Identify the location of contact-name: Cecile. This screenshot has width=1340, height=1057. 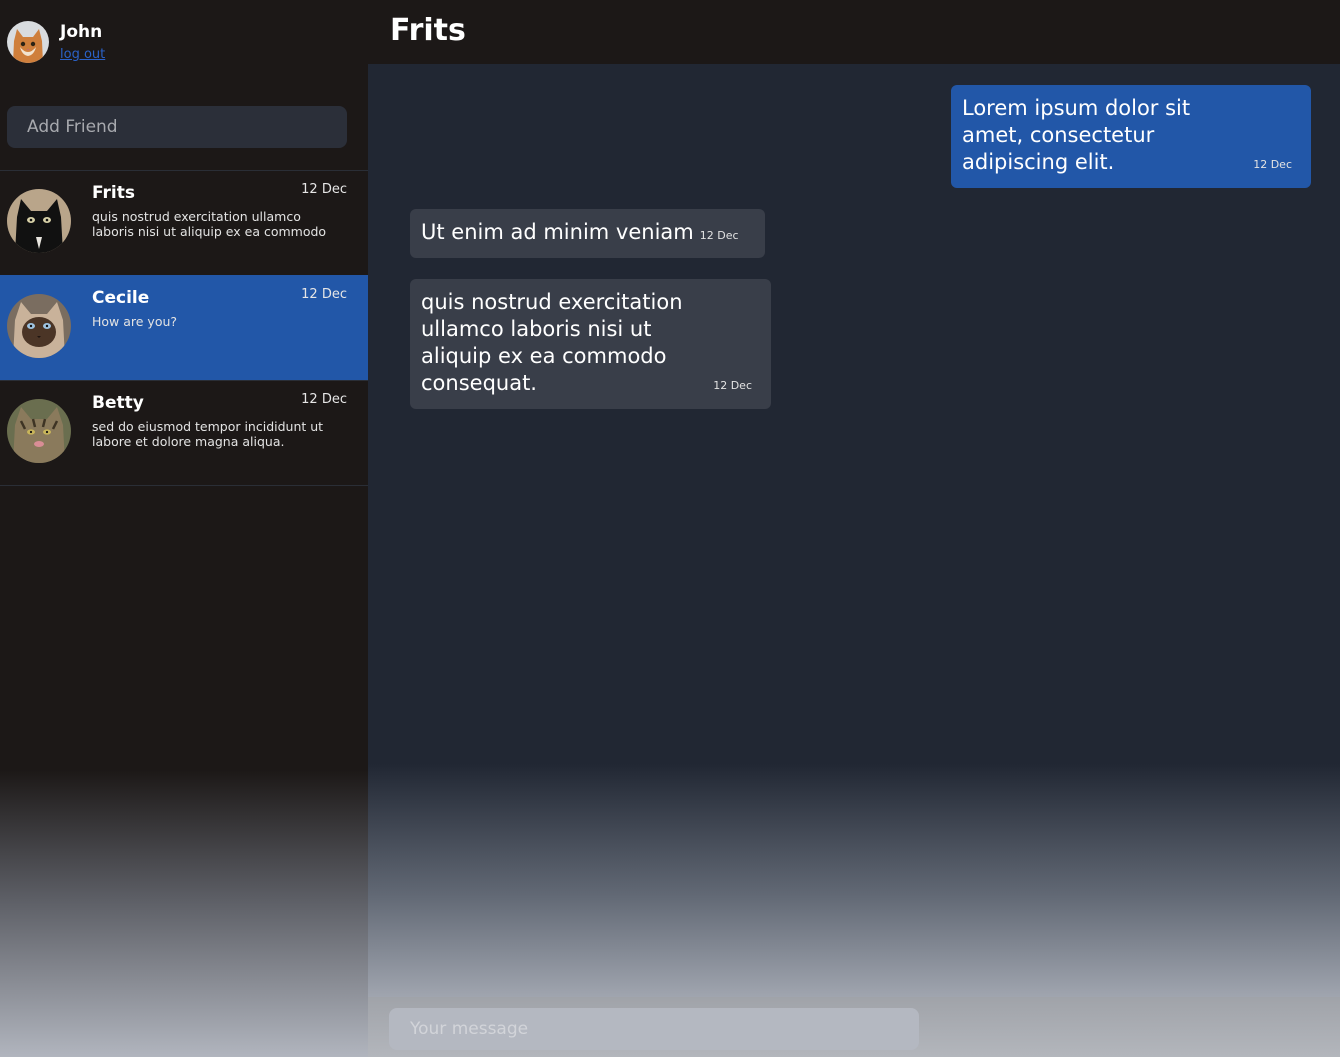
(121, 298).